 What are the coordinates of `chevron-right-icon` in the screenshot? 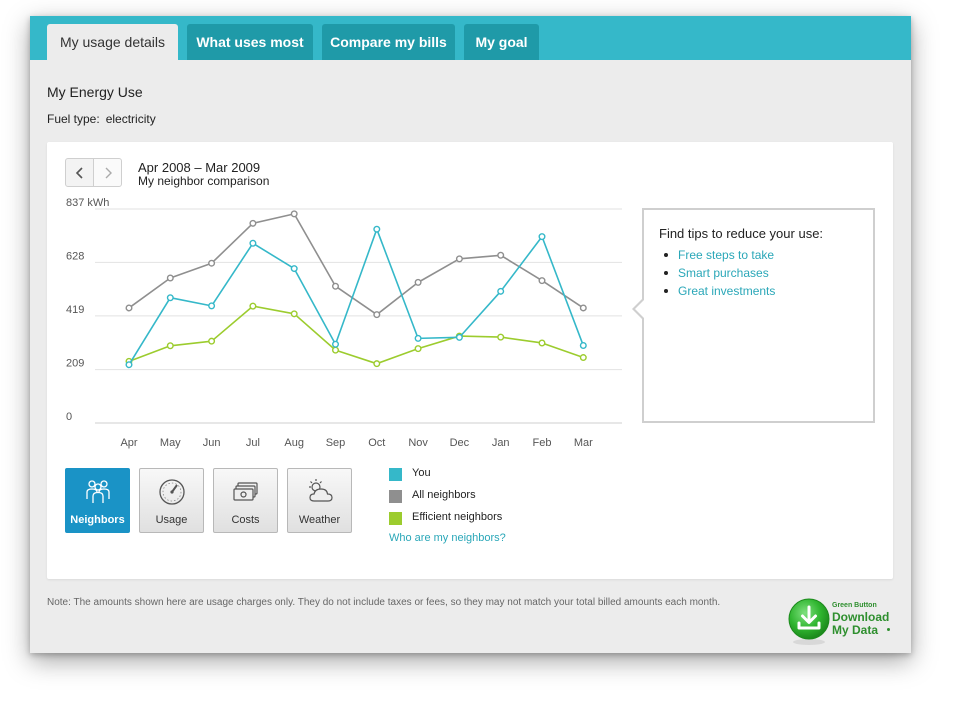 It's located at (108, 172).